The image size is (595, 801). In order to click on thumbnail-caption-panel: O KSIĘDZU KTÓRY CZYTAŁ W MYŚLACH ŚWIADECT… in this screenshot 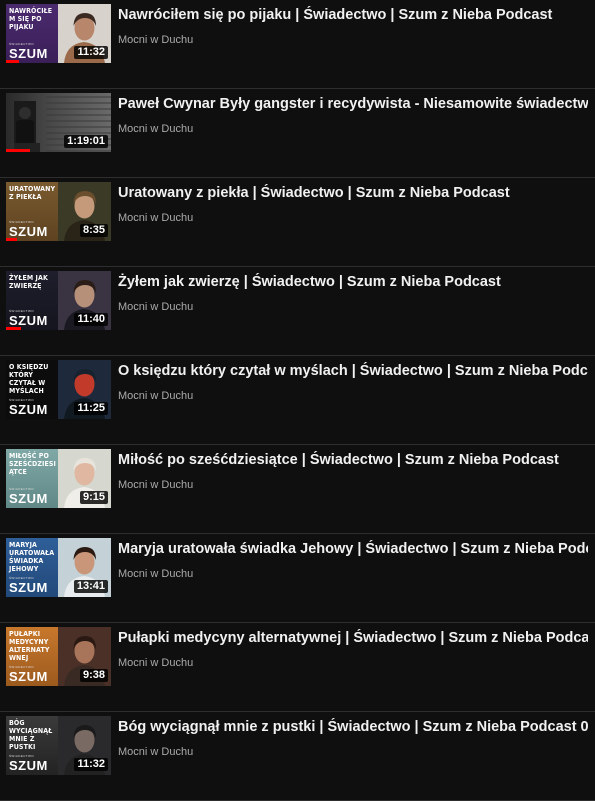, I will do `click(32, 389)`.